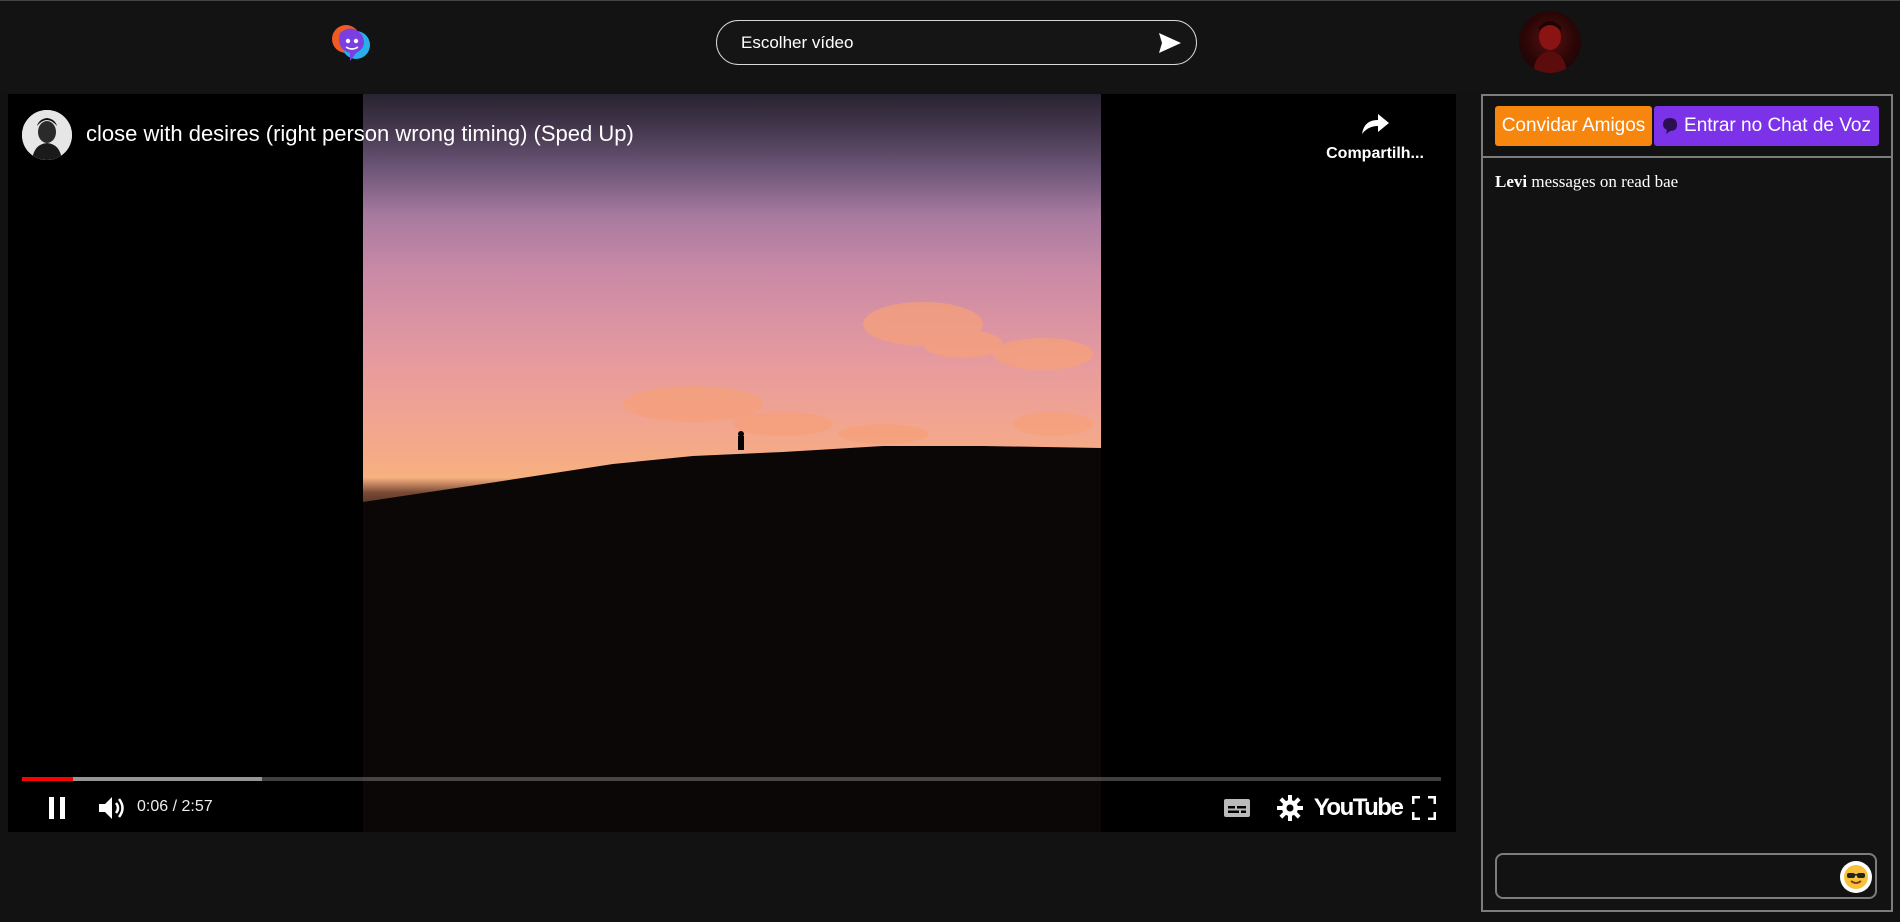 Image resolution: width=1900 pixels, height=922 pixels. Describe the element at coordinates (732, 154) in the screenshot. I see `title-overlay` at that location.